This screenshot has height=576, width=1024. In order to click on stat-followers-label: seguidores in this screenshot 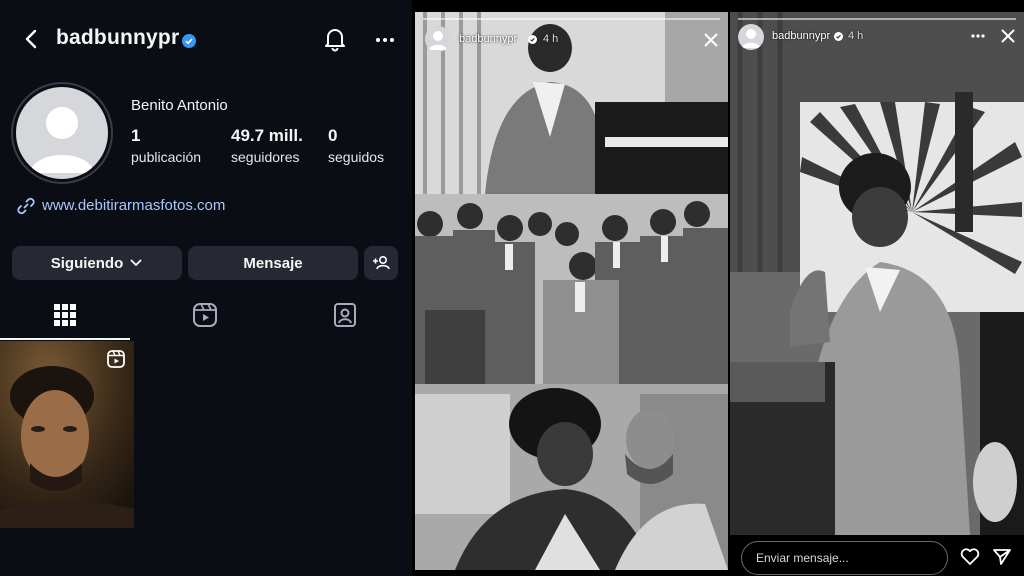, I will do `click(265, 157)`.